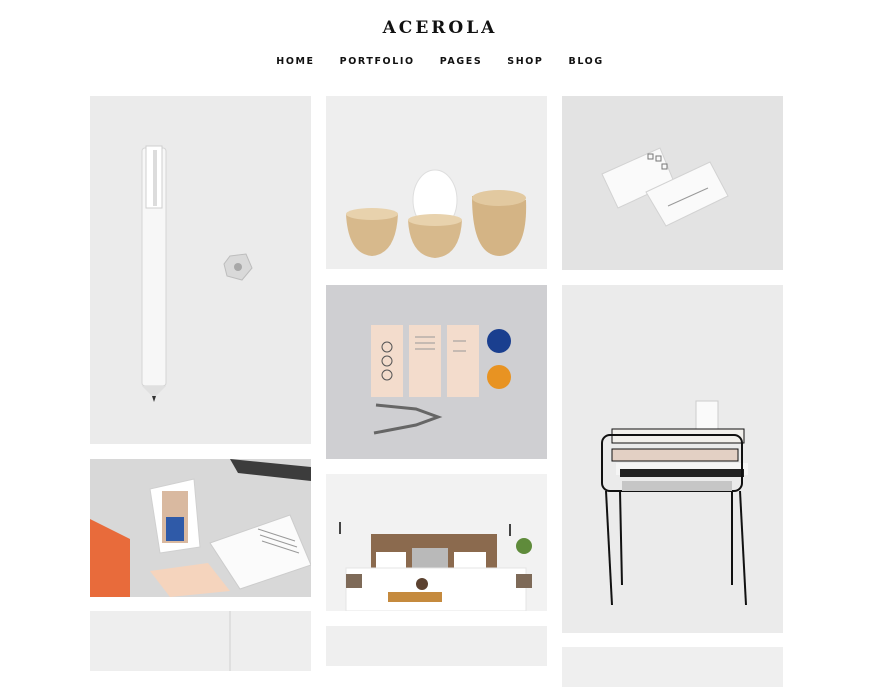 This screenshot has height=687, width=880. I want to click on nav-home: HOME, so click(295, 61).